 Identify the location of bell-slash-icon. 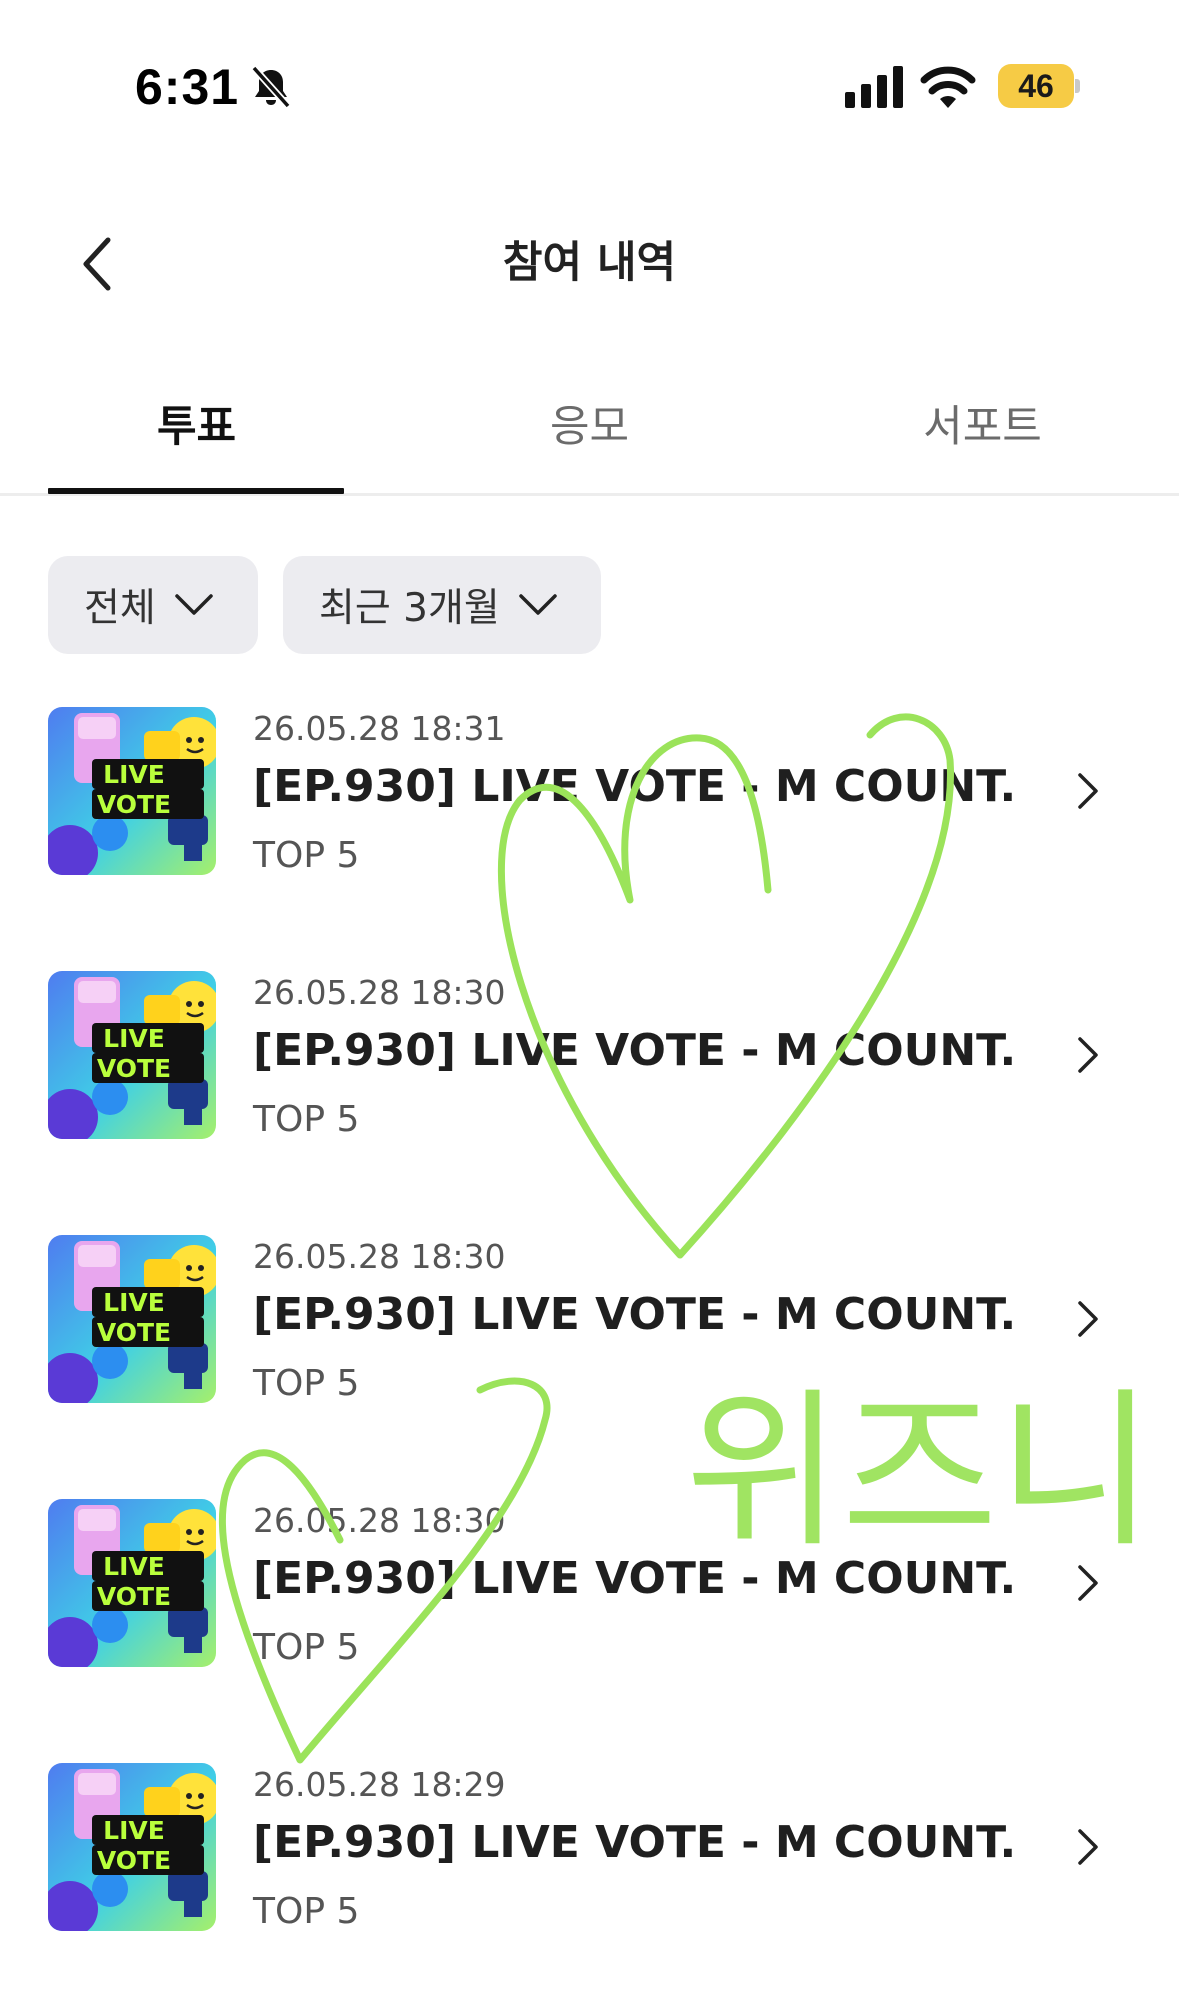
(271, 87).